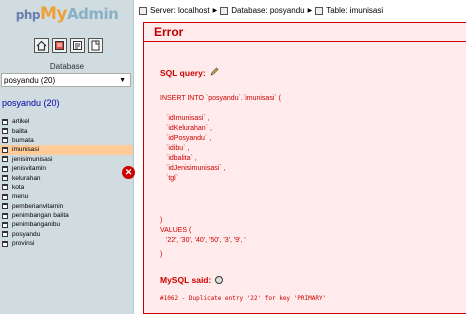 This screenshot has width=466, height=314. I want to click on table-item: kelurahan, so click(66, 177).